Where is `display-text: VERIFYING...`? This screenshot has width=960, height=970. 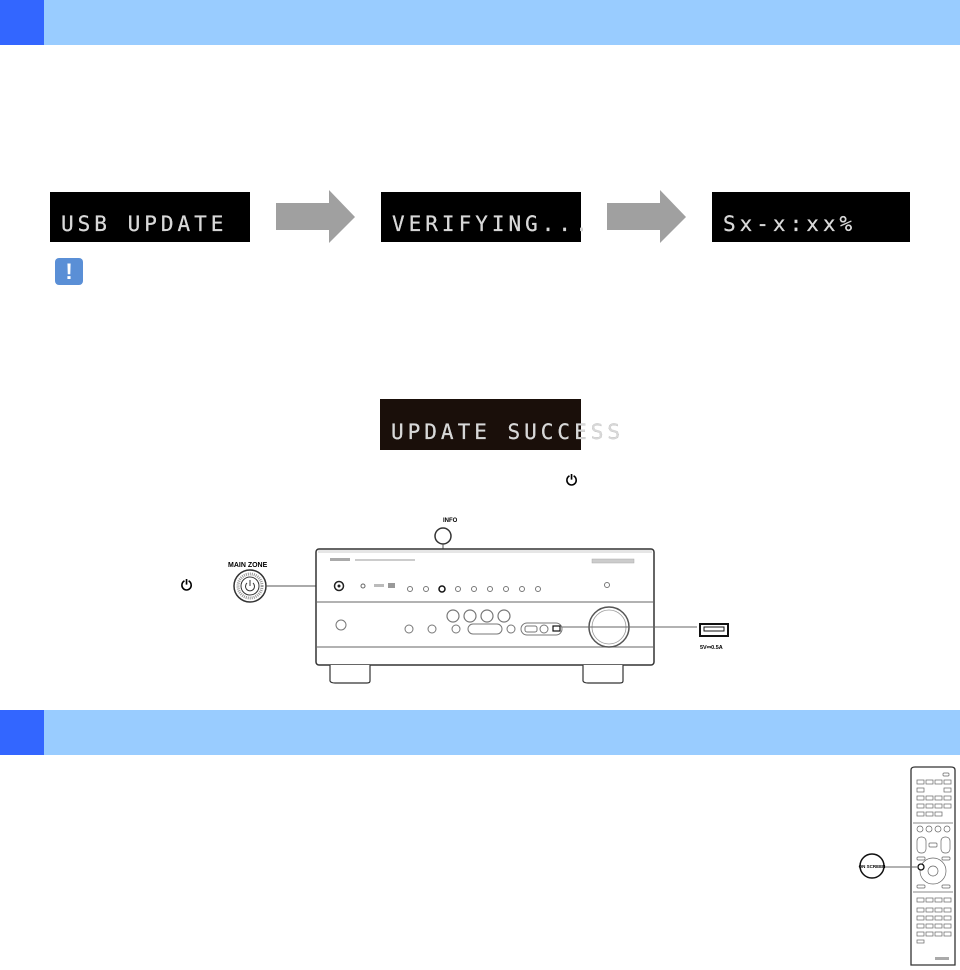 display-text: VERIFYING... is located at coordinates (492, 224).